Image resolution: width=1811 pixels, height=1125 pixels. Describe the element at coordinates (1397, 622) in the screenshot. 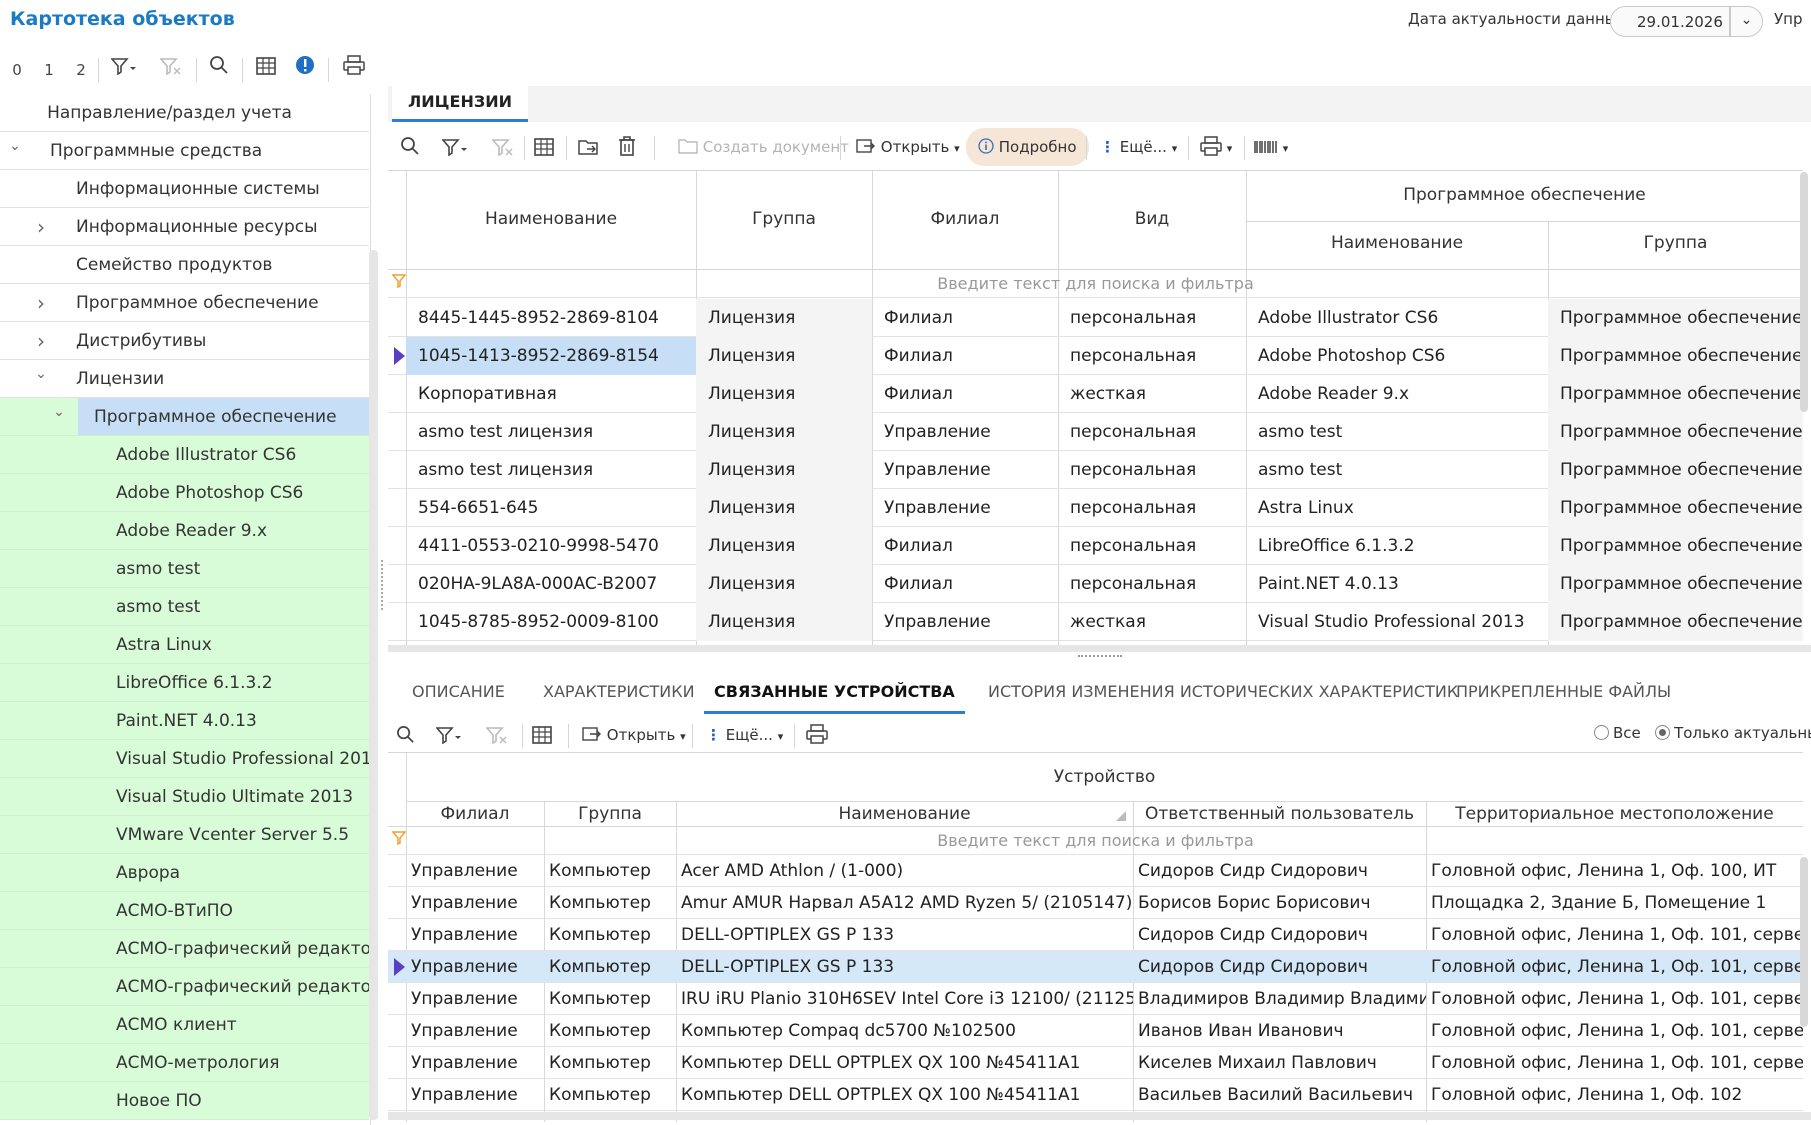

I see `cell-sw-name: Visual Studio Professional 2013` at that location.